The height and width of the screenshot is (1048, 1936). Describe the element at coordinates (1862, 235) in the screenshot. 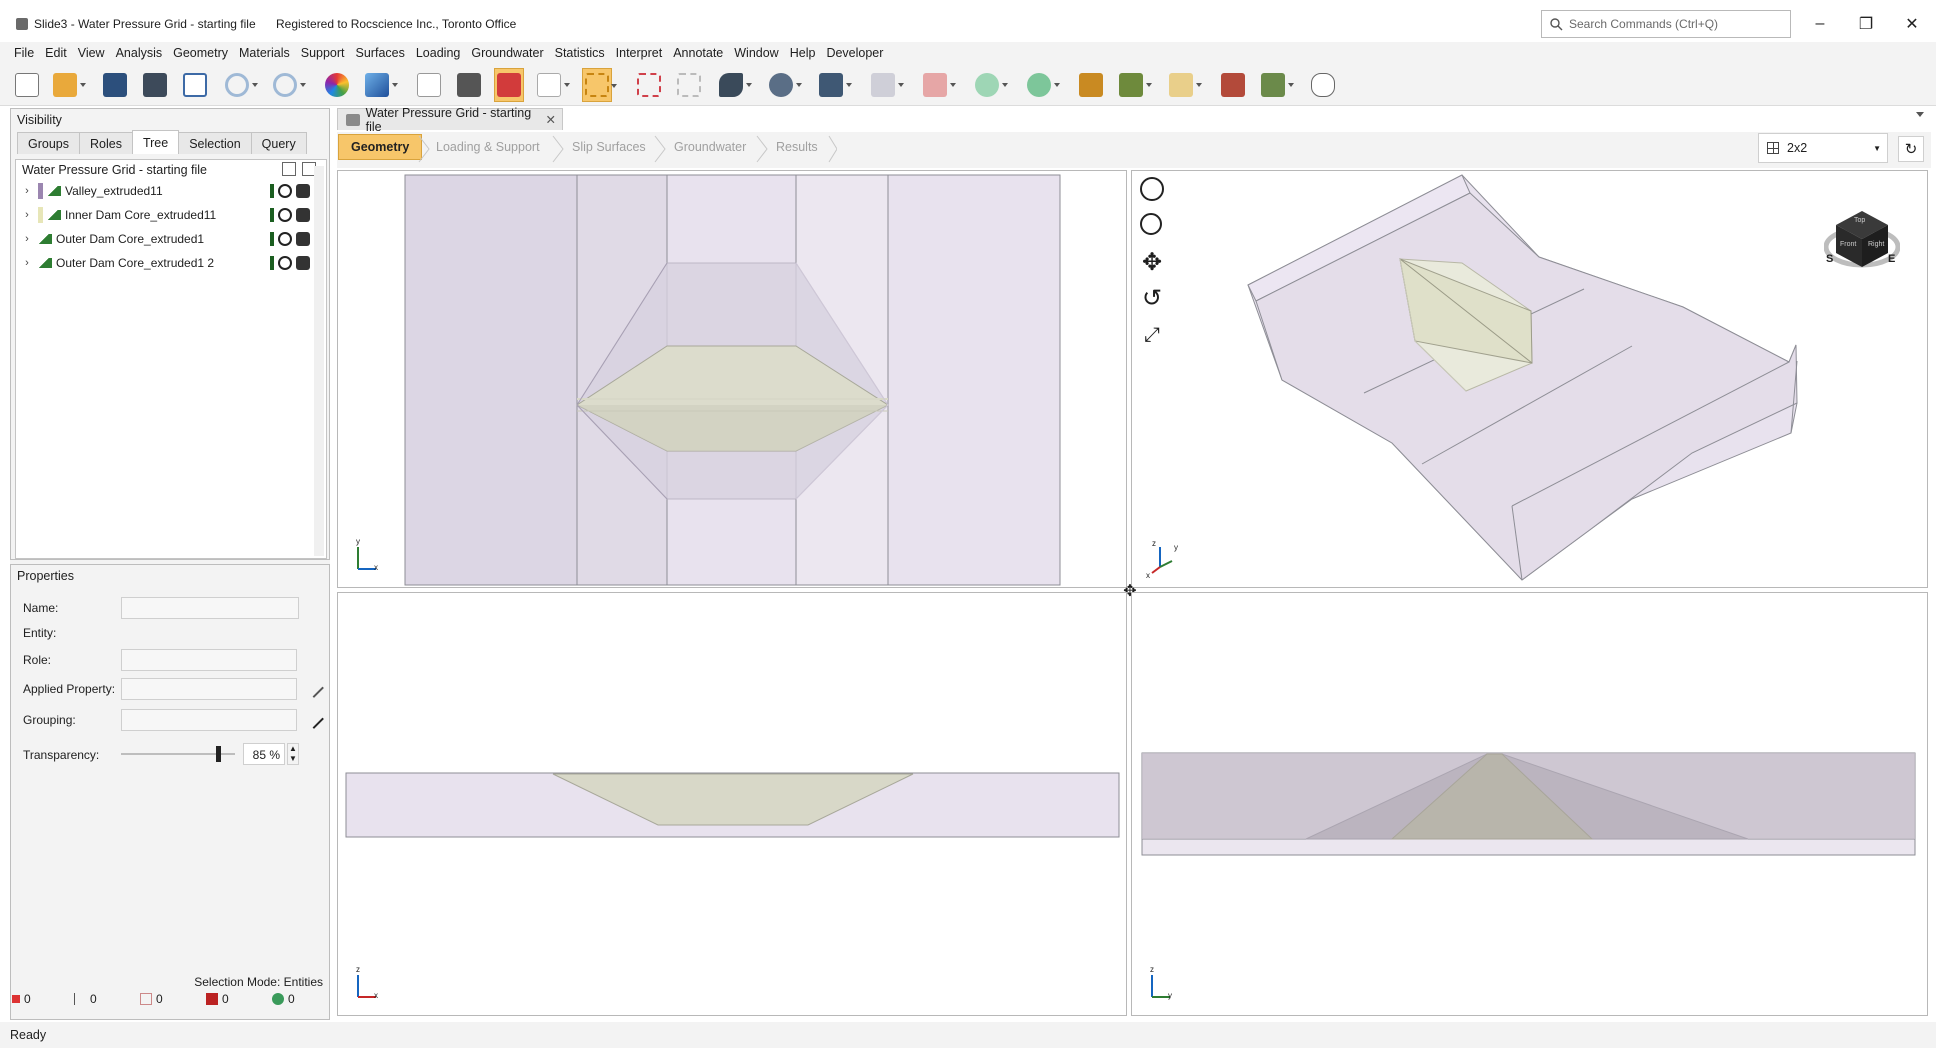

I see `view-cube: Top Front Right S E` at that location.